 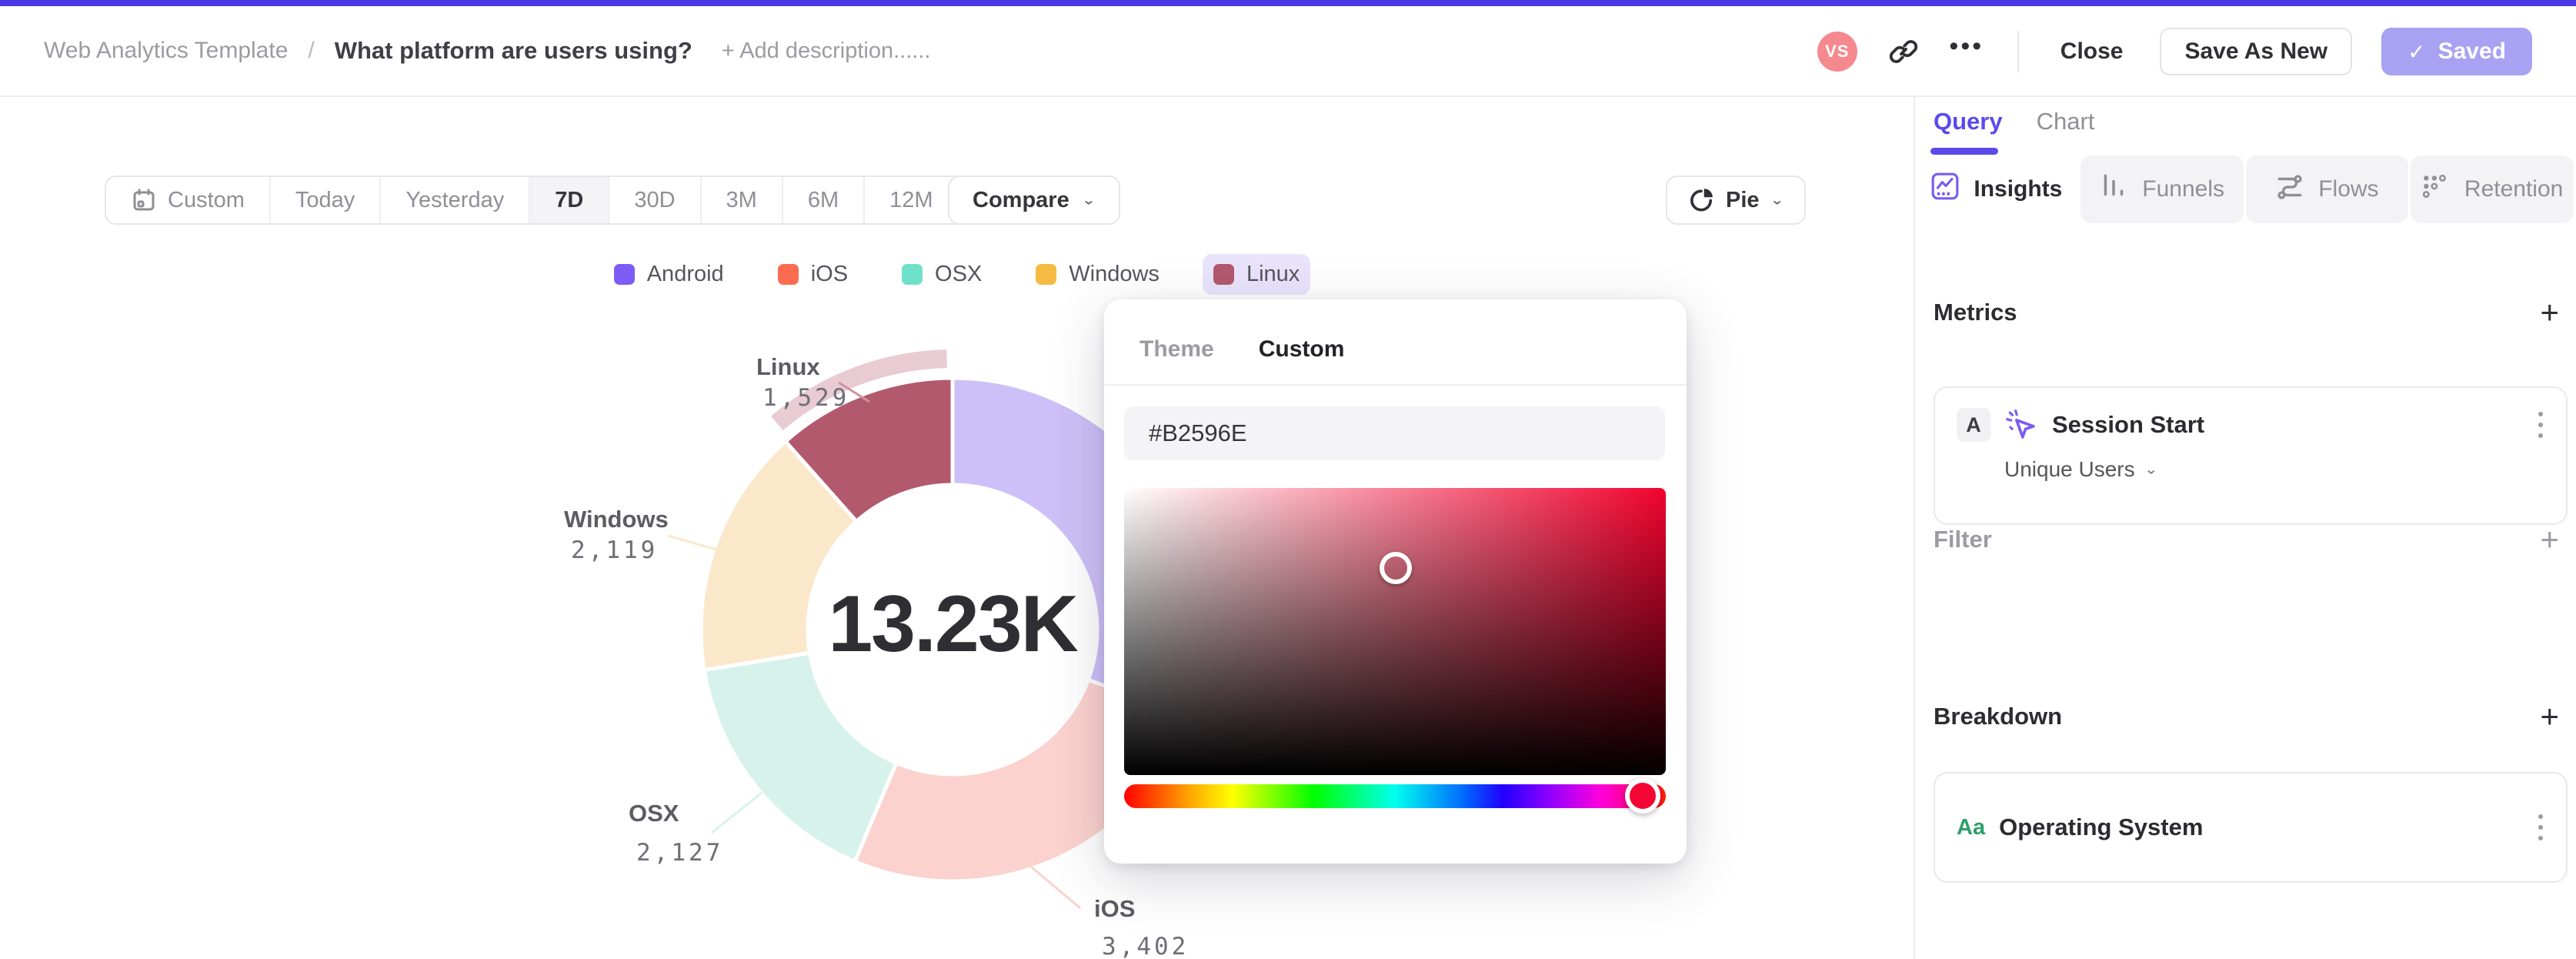 What do you see at coordinates (1177, 349) in the screenshot?
I see `tab-theme: Theme` at bounding box center [1177, 349].